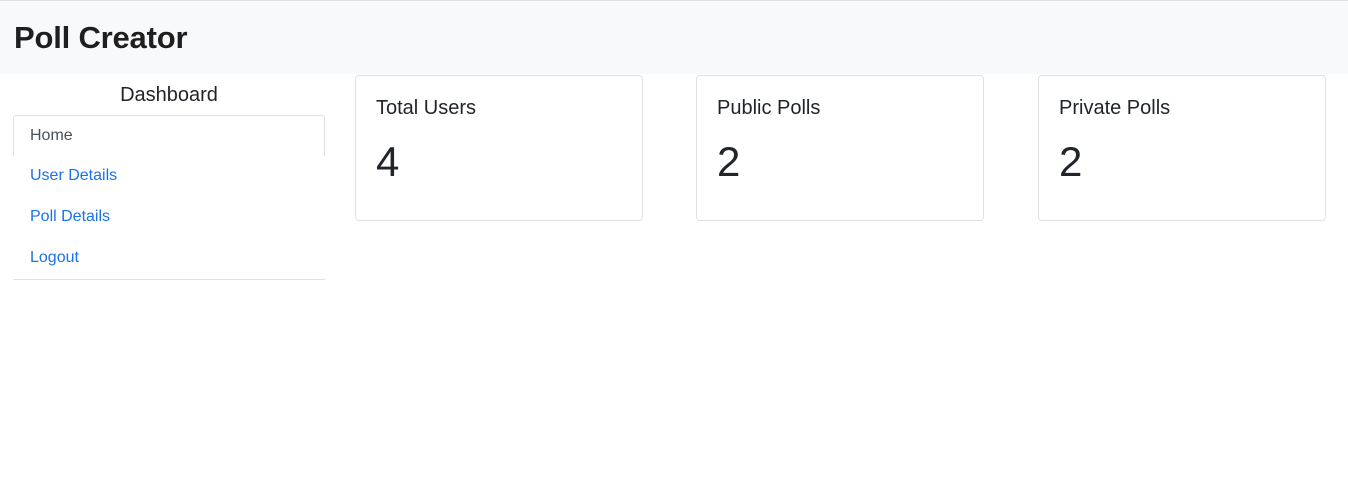 Image resolution: width=1348 pixels, height=496 pixels. Describe the element at coordinates (769, 108) in the screenshot. I see `card-title: Public Polls` at that location.